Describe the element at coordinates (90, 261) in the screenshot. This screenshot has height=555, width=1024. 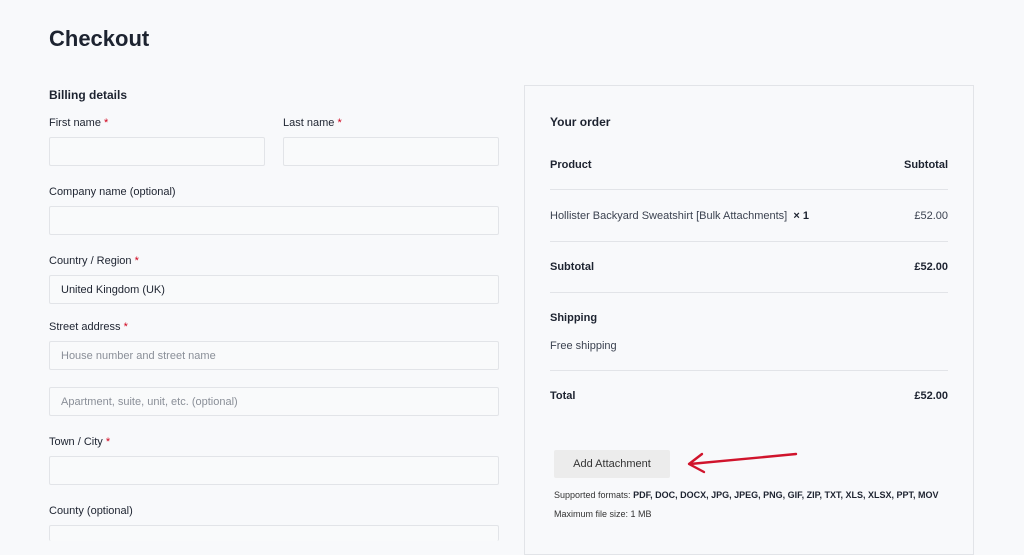
I see `country-label-text: Country / Region` at that location.